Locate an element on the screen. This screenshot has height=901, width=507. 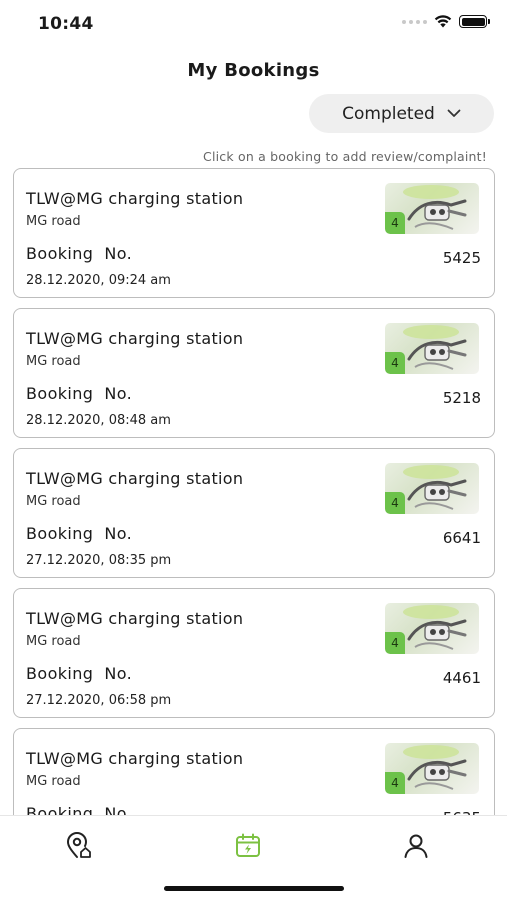
booking-number: 6641 is located at coordinates (461, 538).